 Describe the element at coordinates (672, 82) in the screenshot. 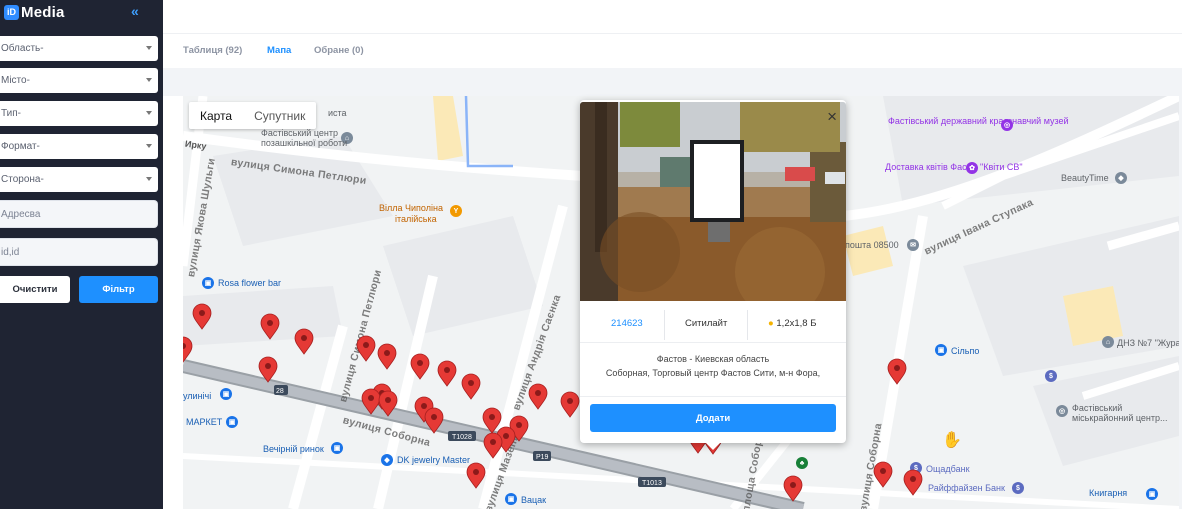

I see `map-gutter` at that location.